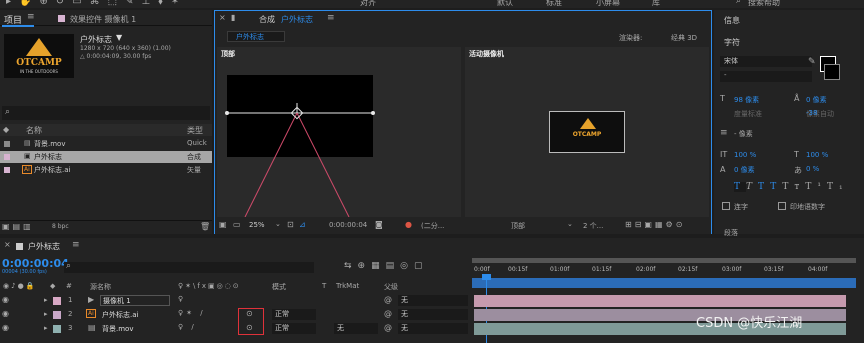  Describe the element at coordinates (368, 4) in the screenshot. I see `workspace-align: 对齐` at that location.